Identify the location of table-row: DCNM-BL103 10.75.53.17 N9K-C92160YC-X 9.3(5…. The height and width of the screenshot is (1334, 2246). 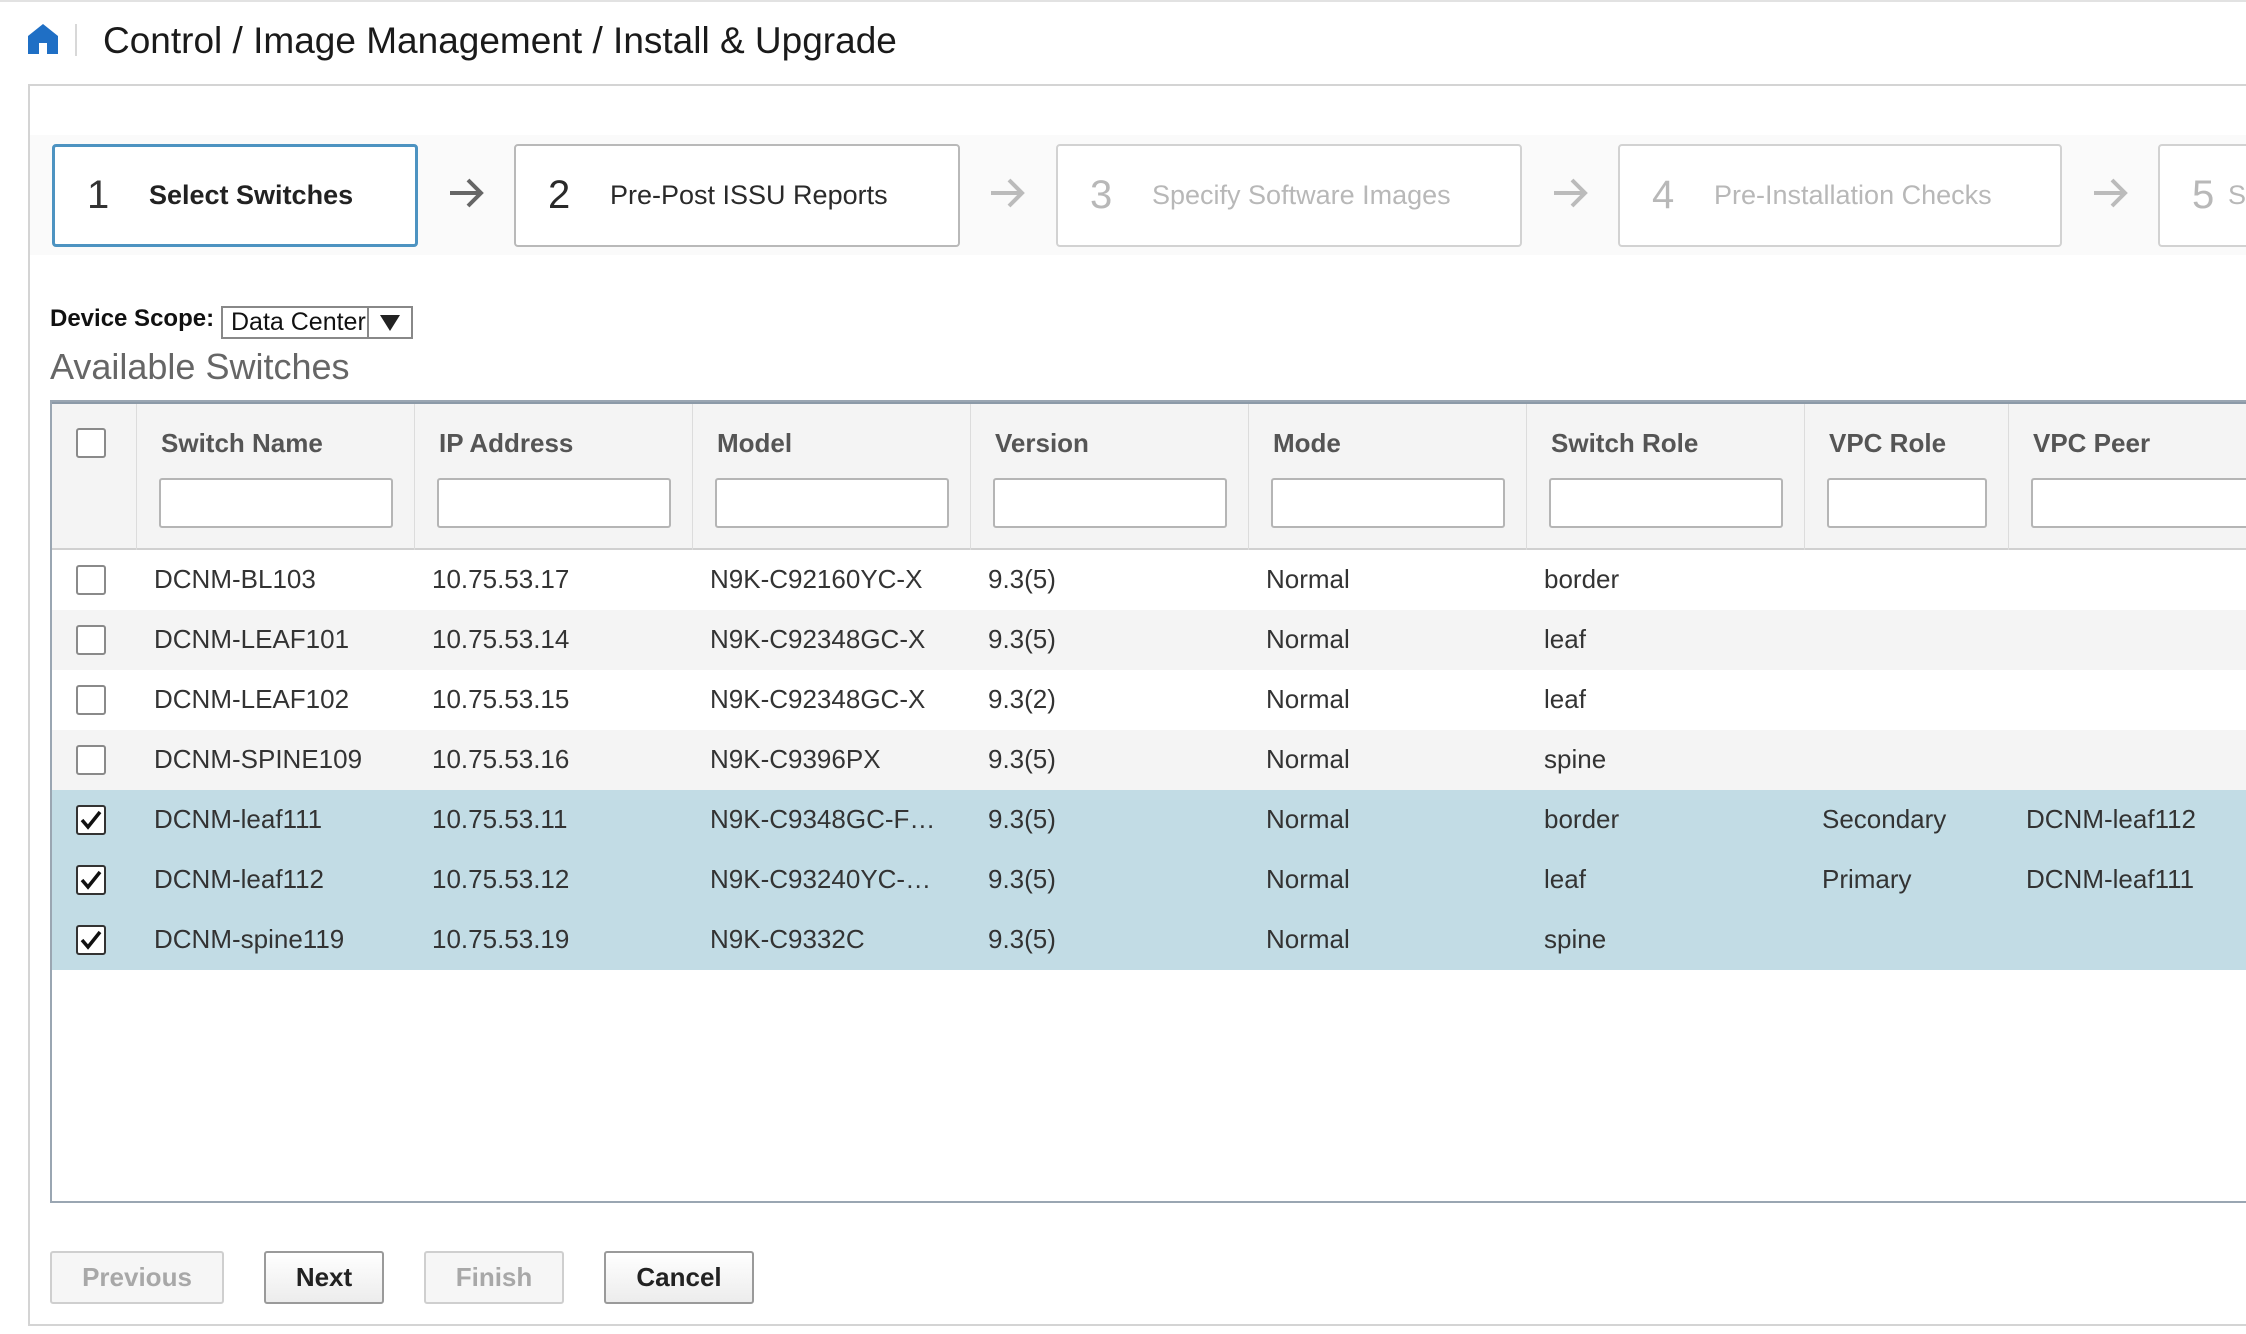
(1149, 580).